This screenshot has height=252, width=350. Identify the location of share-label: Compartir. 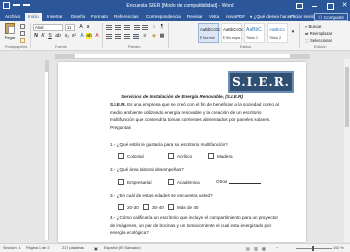
(333, 17).